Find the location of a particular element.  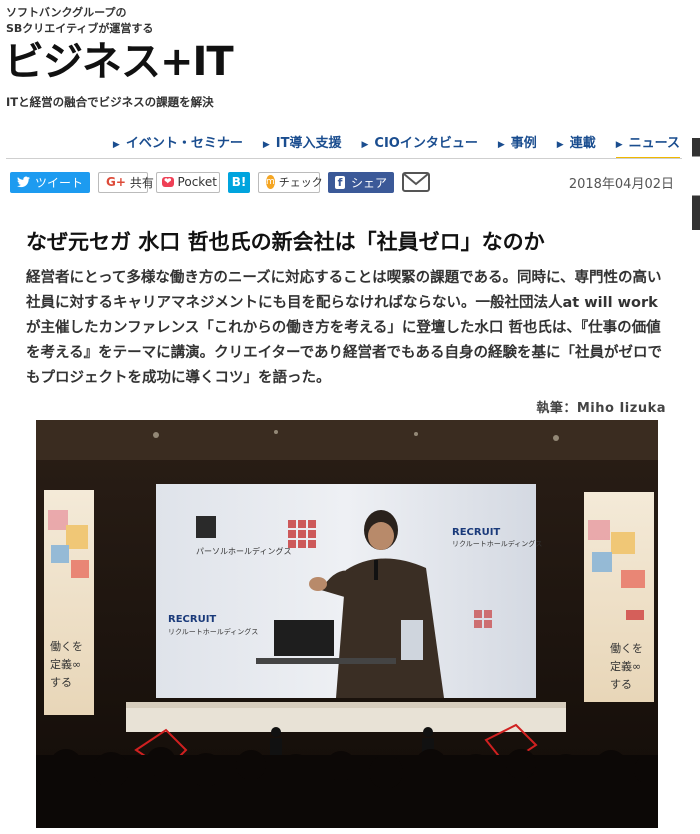

facebook-share-button: f シェア is located at coordinates (361, 182).